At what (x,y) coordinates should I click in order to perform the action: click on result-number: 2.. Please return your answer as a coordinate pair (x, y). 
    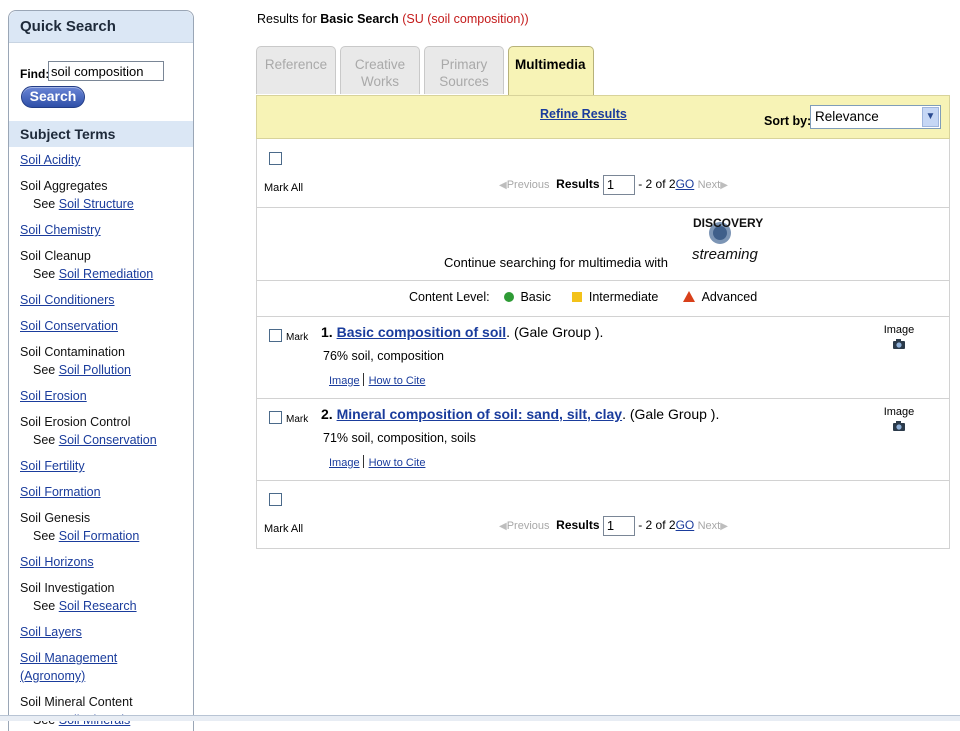
    Looking at the image, I should click on (327, 414).